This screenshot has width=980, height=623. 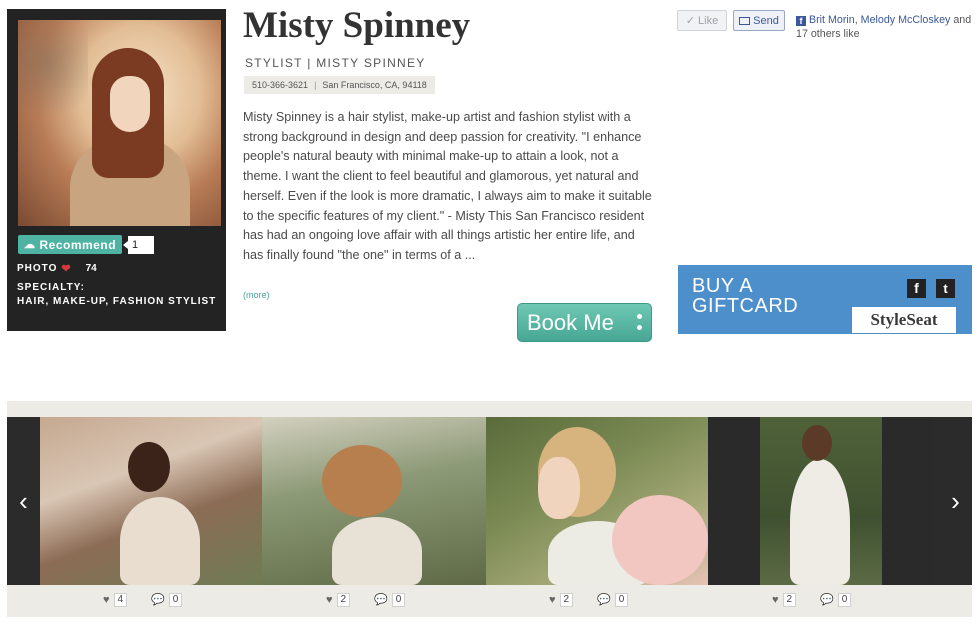 What do you see at coordinates (832, 20) in the screenshot?
I see `friend-link-1: Brit Morin` at bounding box center [832, 20].